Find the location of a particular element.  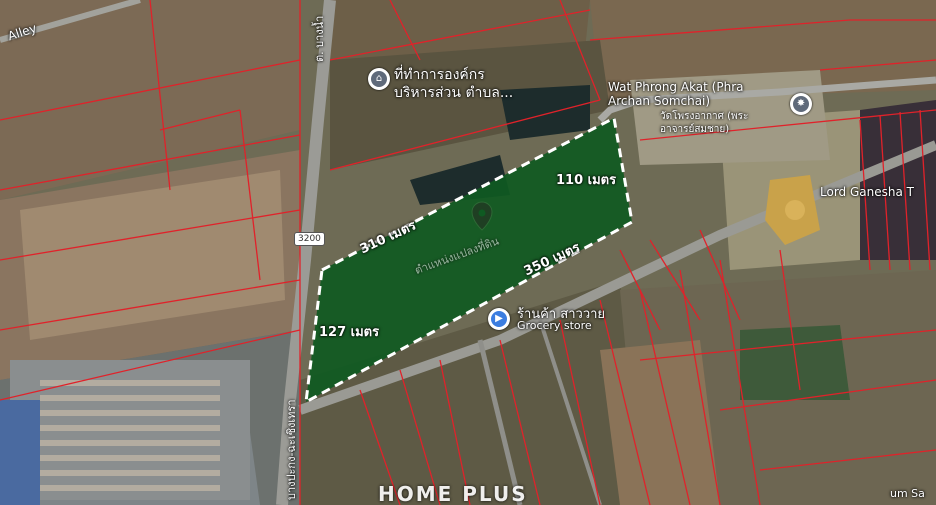

temple-name-th: วัดโพรงอากาศ (พระ อาจารย์สมชาย) is located at coordinates (704, 123).